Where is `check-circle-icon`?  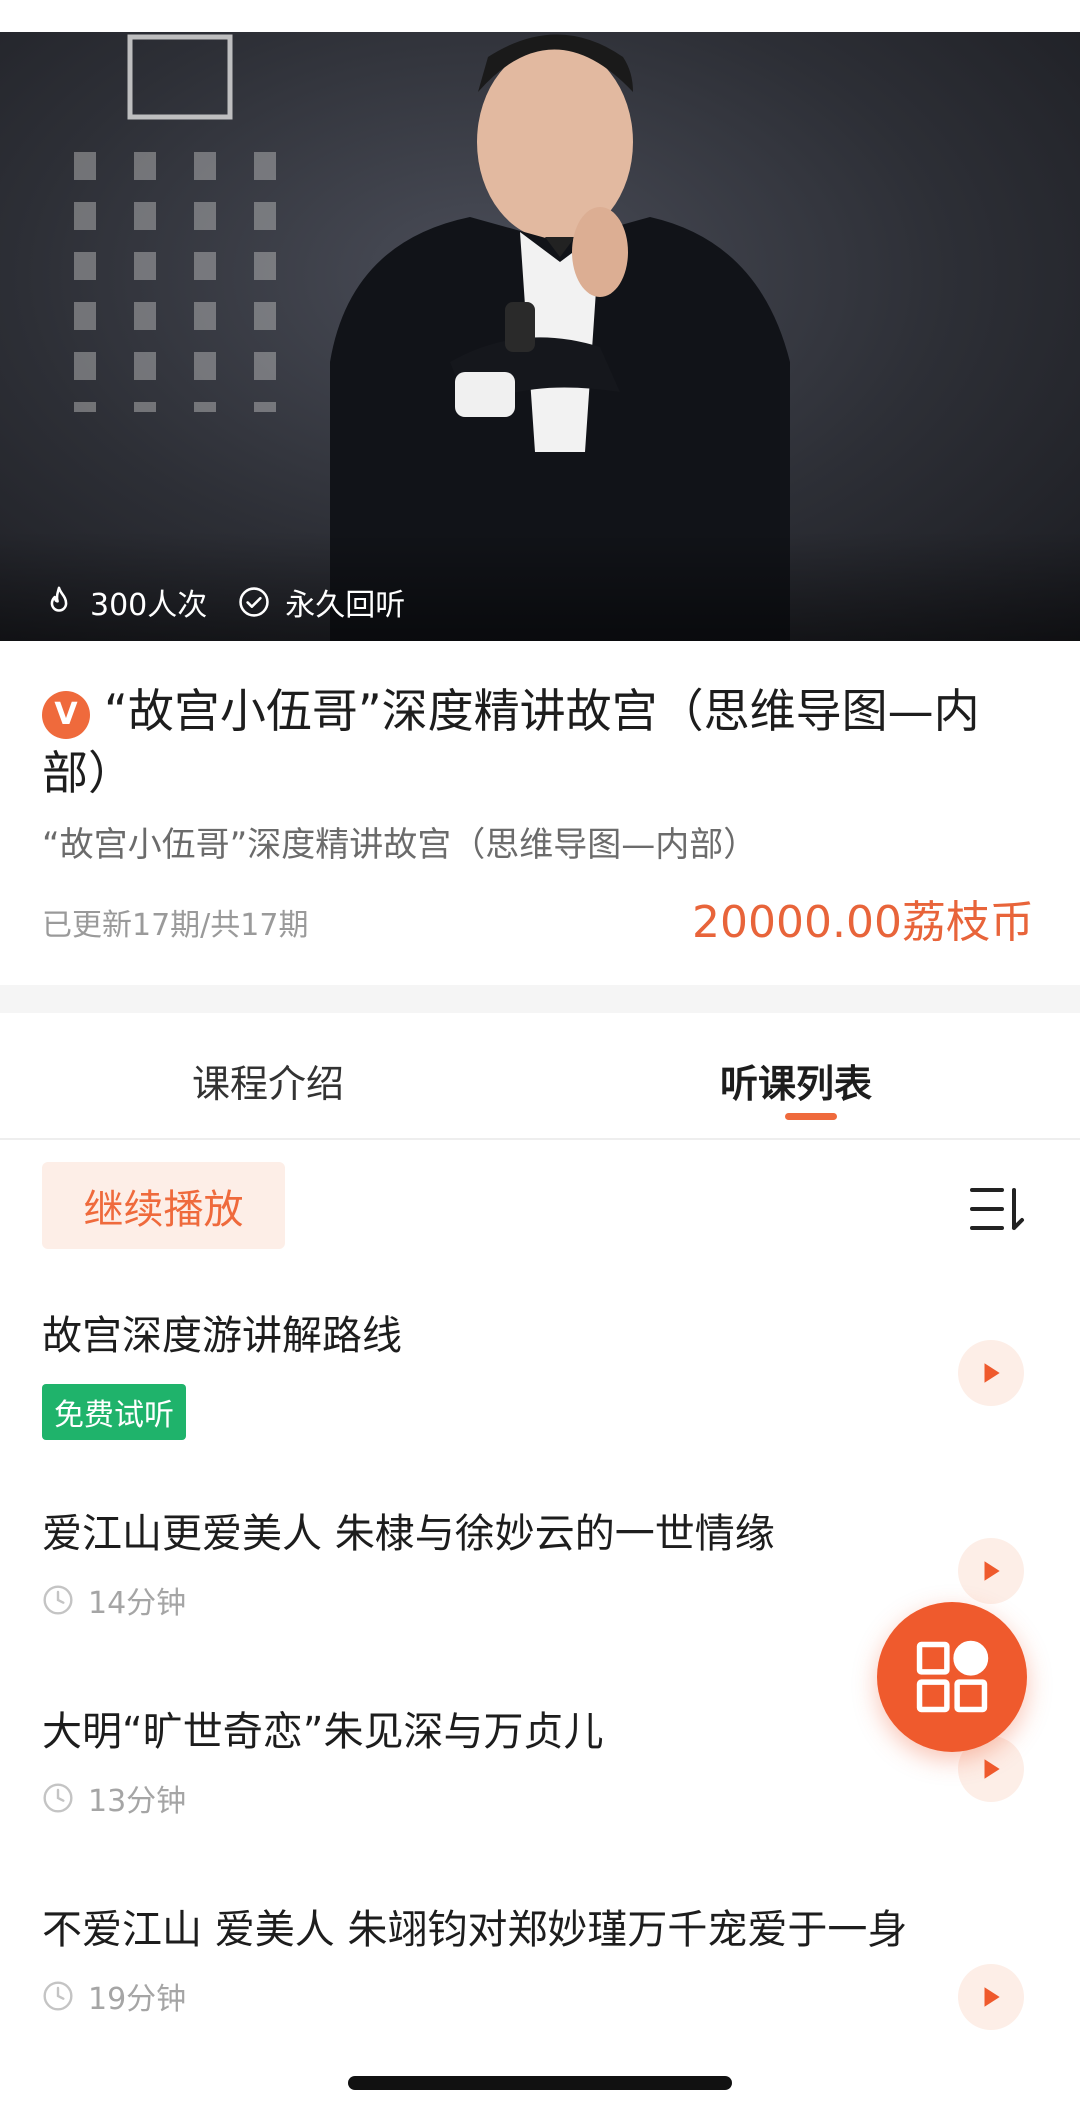
check-circle-icon is located at coordinates (254, 602).